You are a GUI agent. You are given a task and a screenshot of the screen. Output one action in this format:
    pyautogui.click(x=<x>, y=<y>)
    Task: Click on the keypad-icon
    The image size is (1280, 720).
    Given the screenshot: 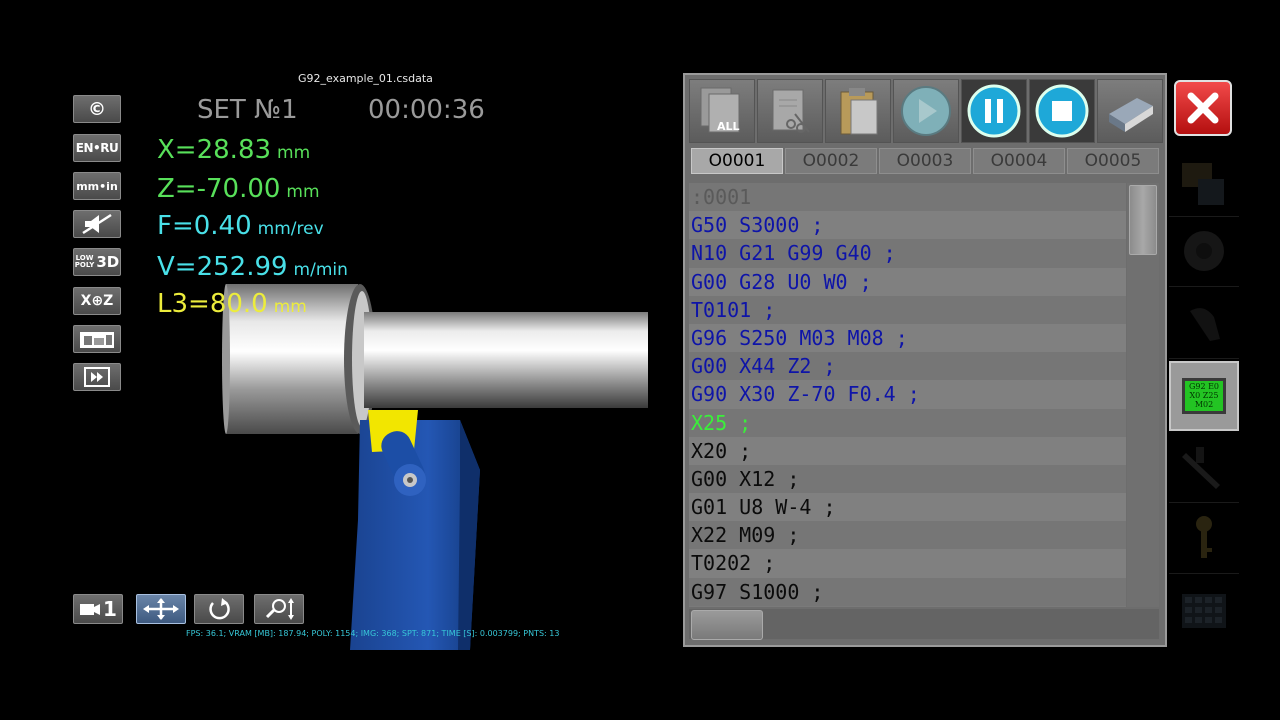 What is the action you would take?
    pyautogui.click(x=1204, y=611)
    